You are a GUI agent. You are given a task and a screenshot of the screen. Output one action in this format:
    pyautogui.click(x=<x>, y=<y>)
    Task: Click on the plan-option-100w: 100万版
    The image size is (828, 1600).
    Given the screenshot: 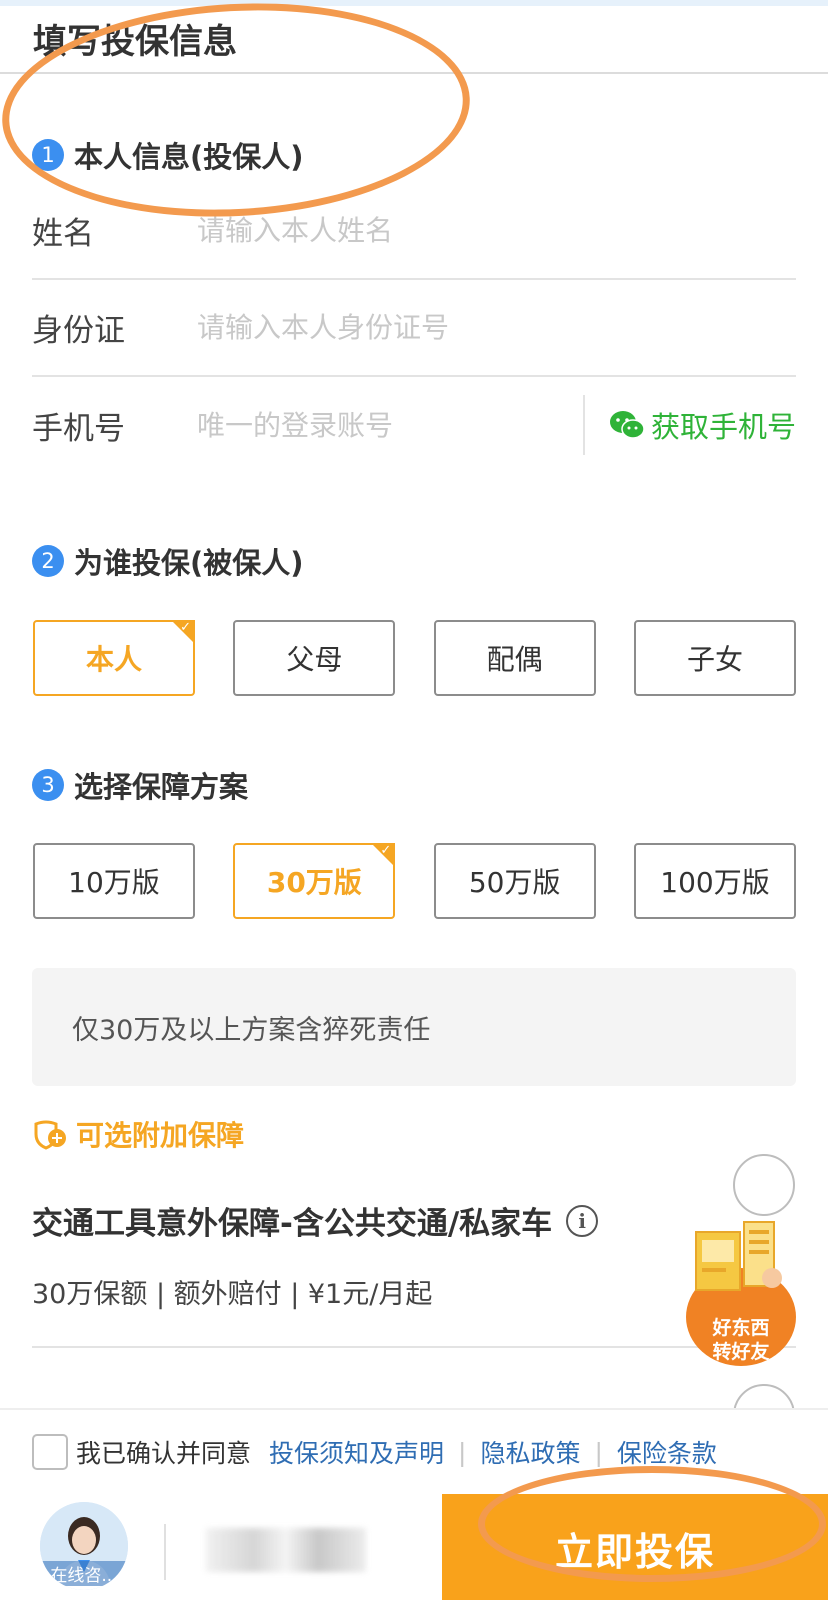 What is the action you would take?
    pyautogui.click(x=714, y=881)
    